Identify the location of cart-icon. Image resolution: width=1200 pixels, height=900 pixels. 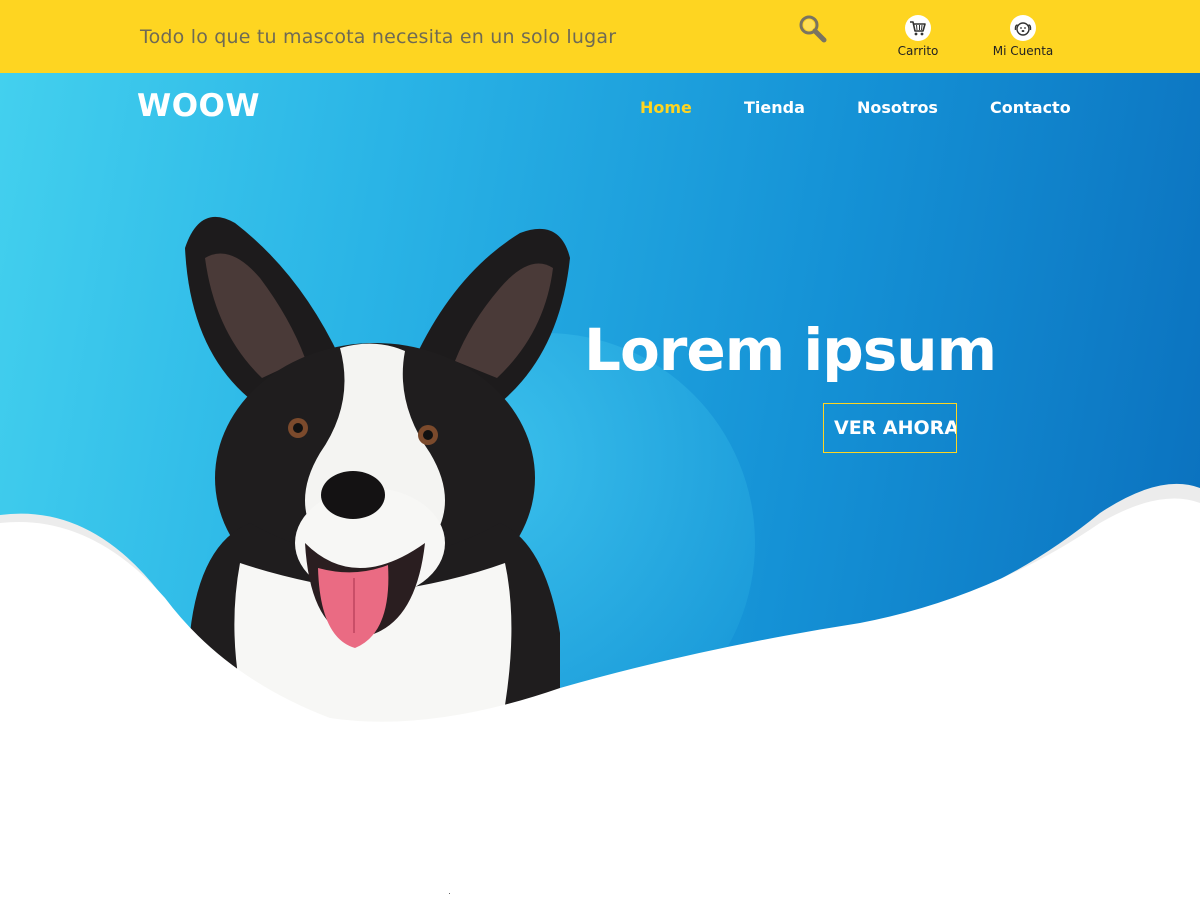
(918, 28).